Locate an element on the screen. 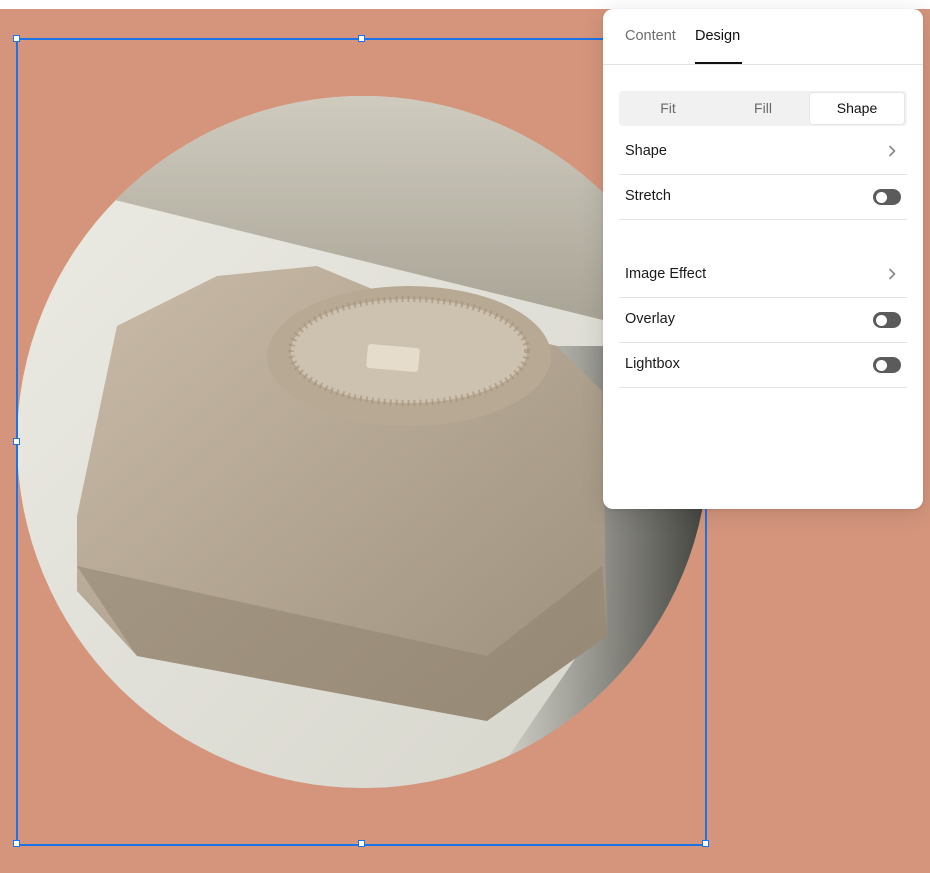 Image resolution: width=930 pixels, height=873 pixels. resize-handle-bottom-center is located at coordinates (361, 843).